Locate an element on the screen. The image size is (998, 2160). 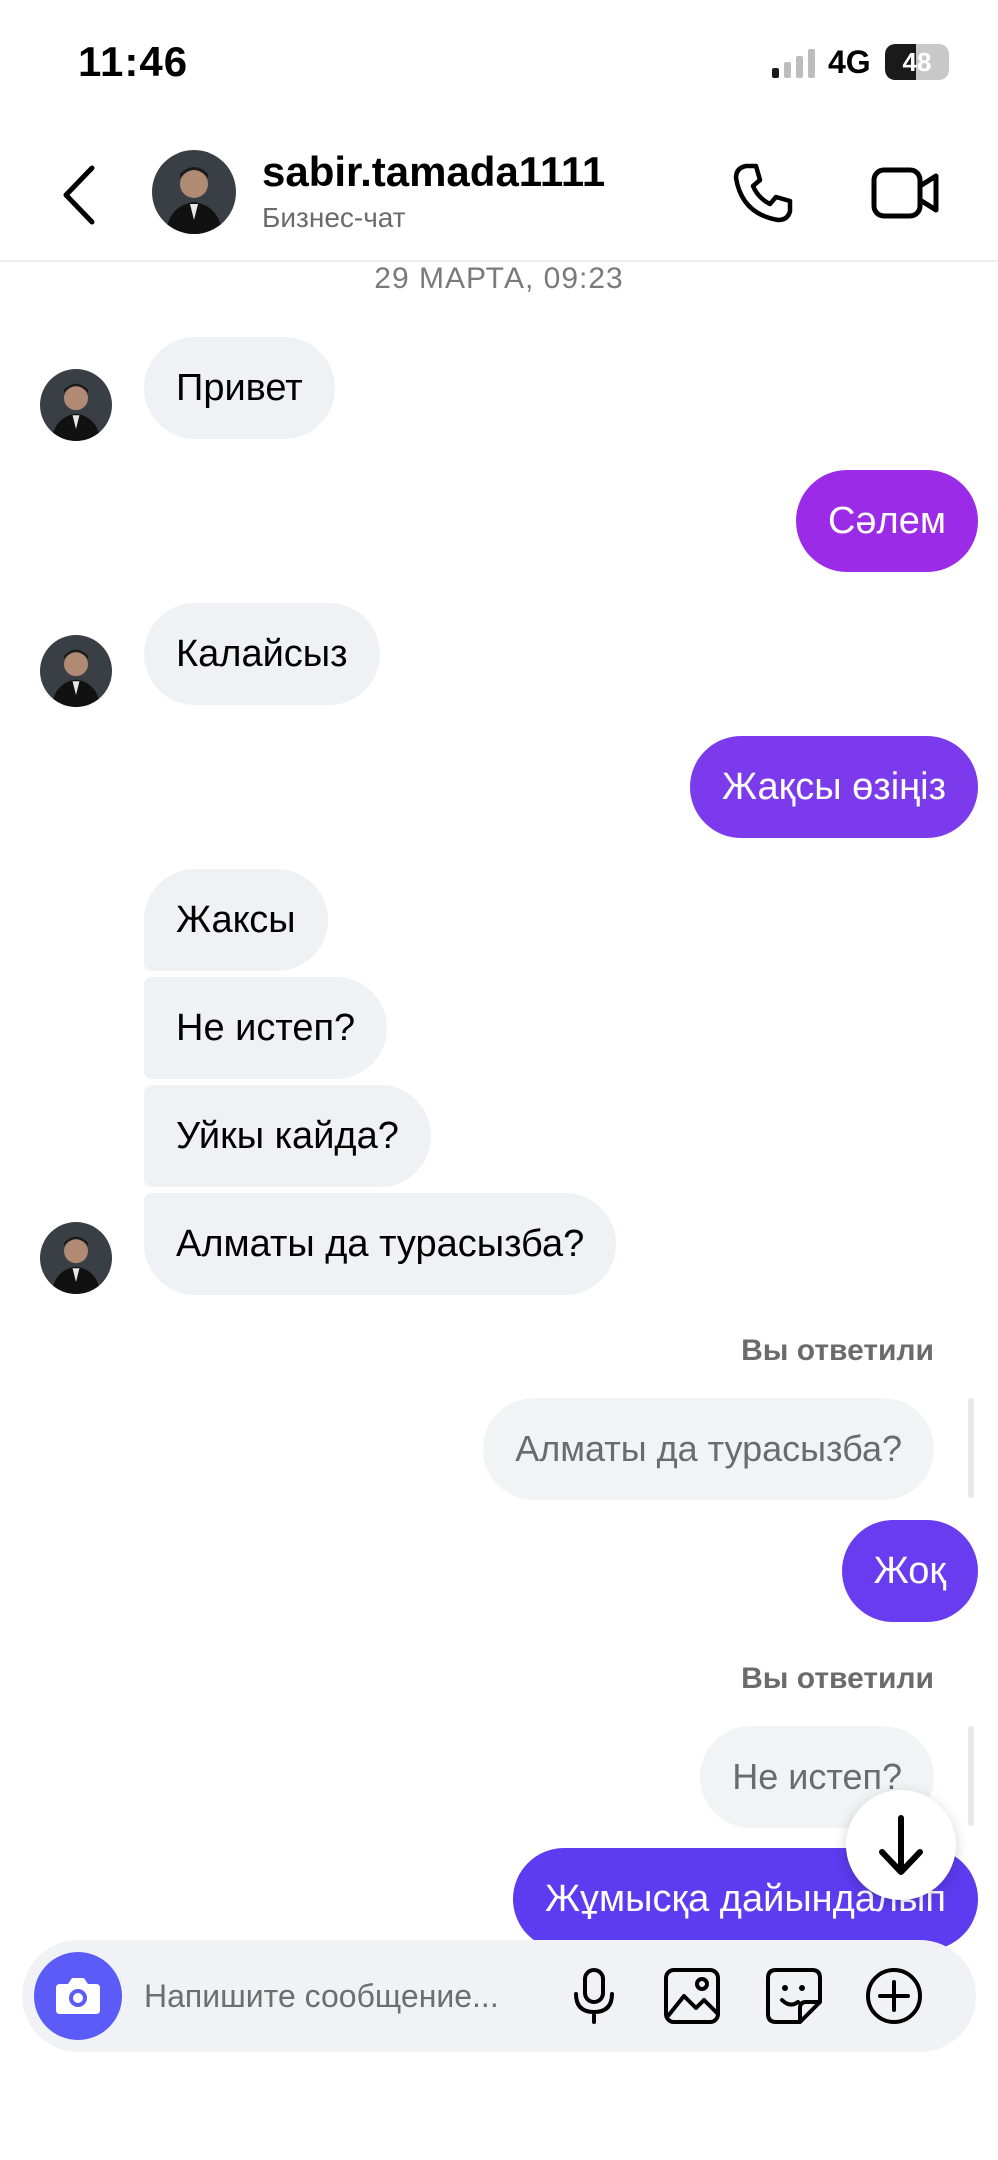
scroll-to-bottom-button is located at coordinates (901, 1845).